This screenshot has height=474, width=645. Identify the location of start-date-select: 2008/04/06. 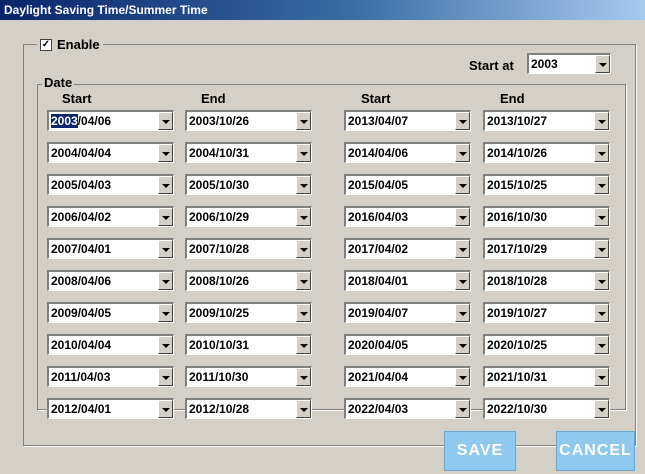
(110, 280).